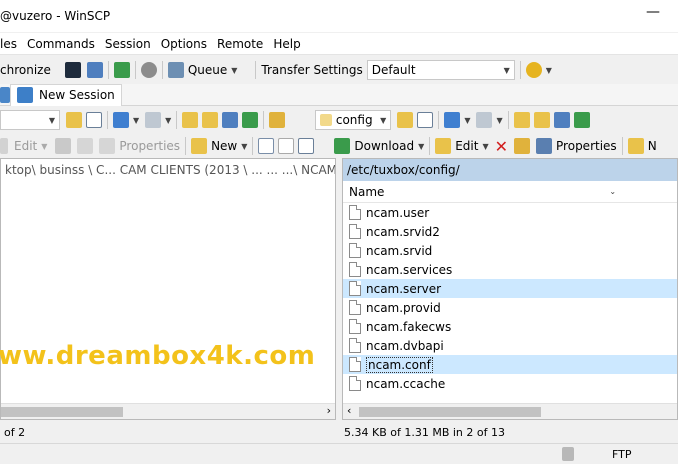 The image size is (678, 464). I want to click on local-dir-select: ▼, so click(30, 120).